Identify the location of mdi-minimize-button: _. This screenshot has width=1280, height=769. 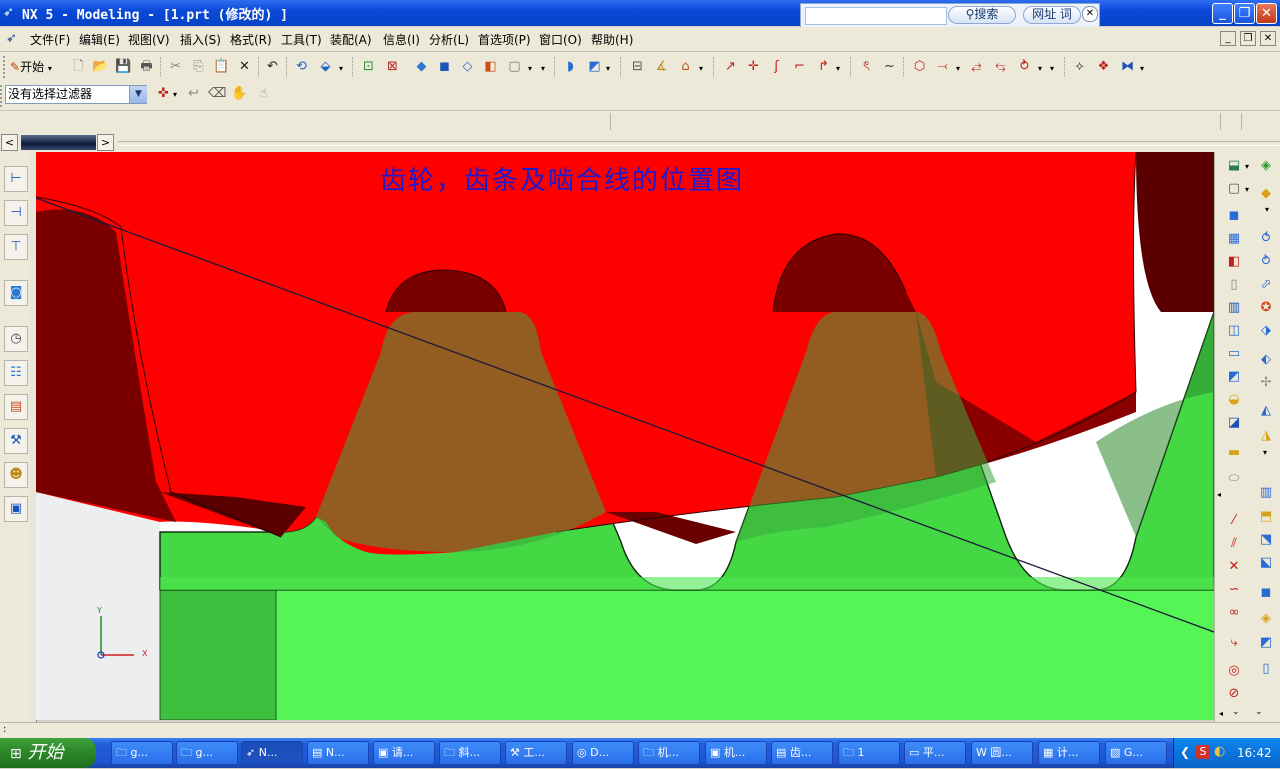
(1228, 38).